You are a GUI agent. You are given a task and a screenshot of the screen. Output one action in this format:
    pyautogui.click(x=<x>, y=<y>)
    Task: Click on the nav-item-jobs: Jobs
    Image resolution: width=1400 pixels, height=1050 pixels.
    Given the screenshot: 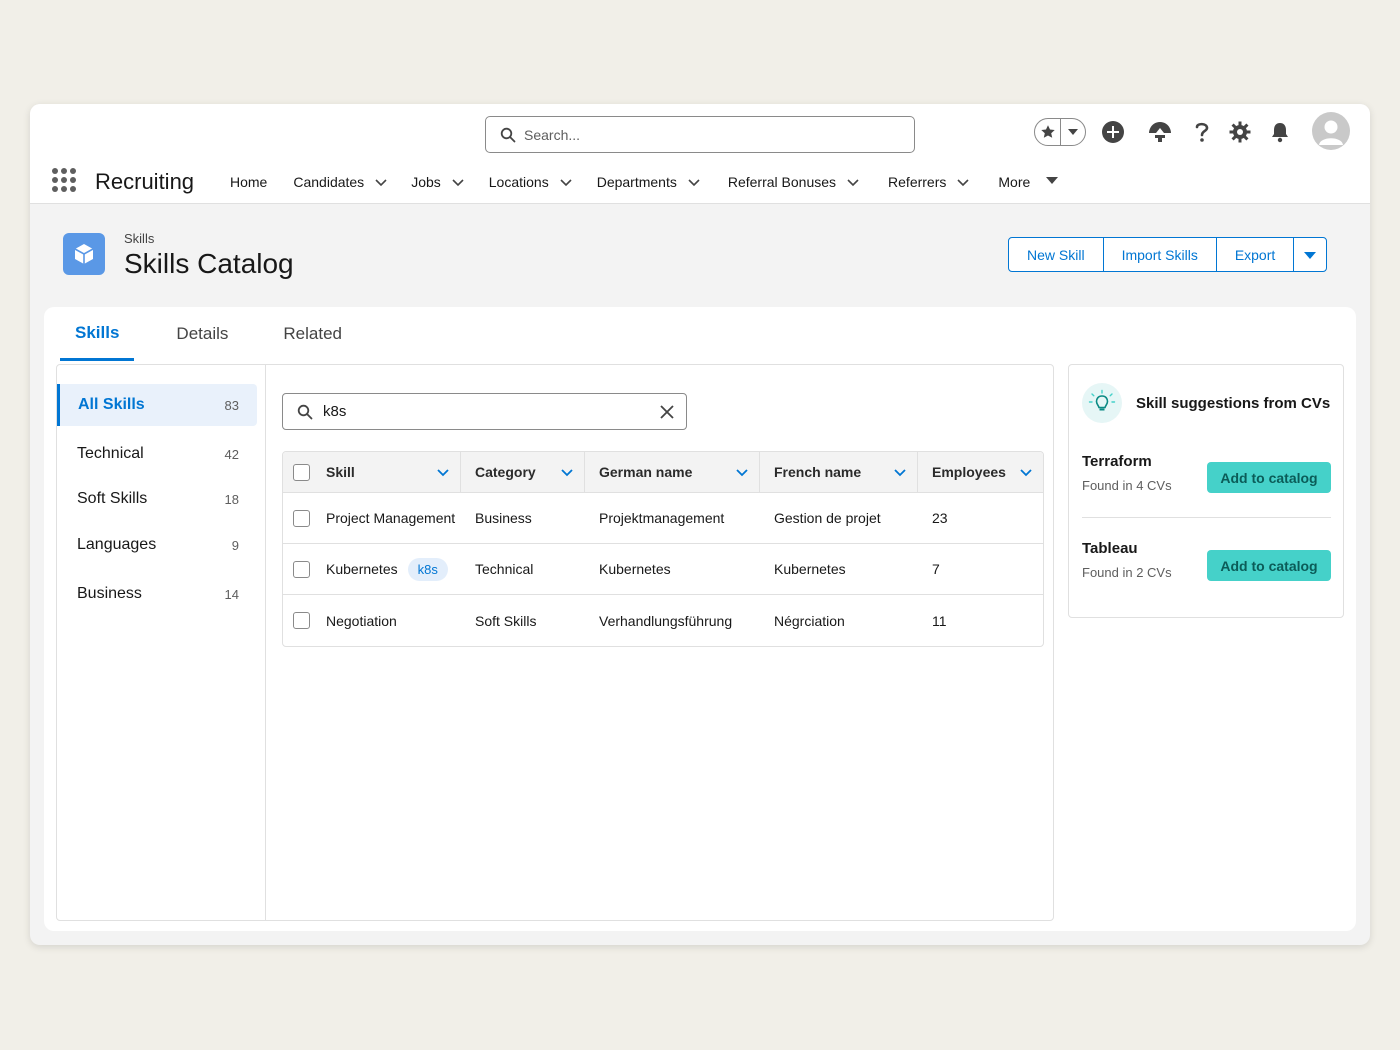 What is the action you would take?
    pyautogui.click(x=438, y=182)
    